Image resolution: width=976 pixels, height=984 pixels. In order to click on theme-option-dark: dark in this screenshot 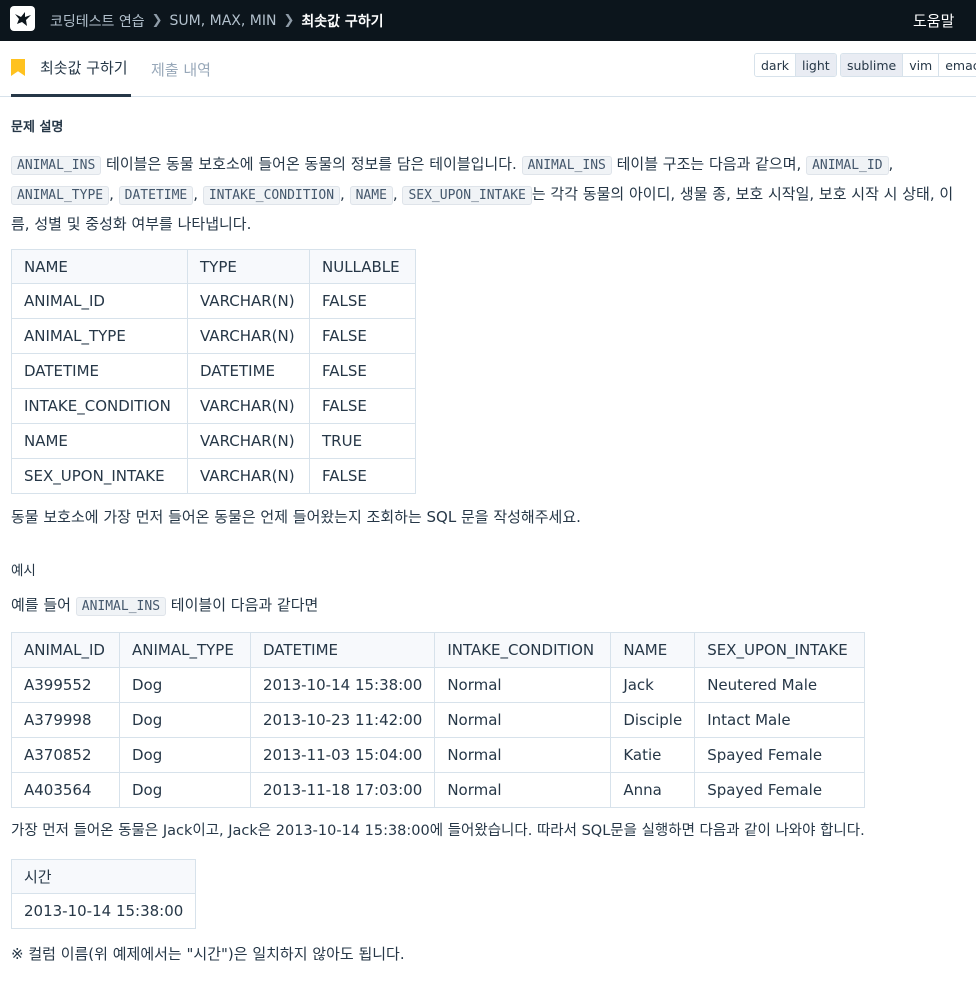, I will do `click(775, 65)`.